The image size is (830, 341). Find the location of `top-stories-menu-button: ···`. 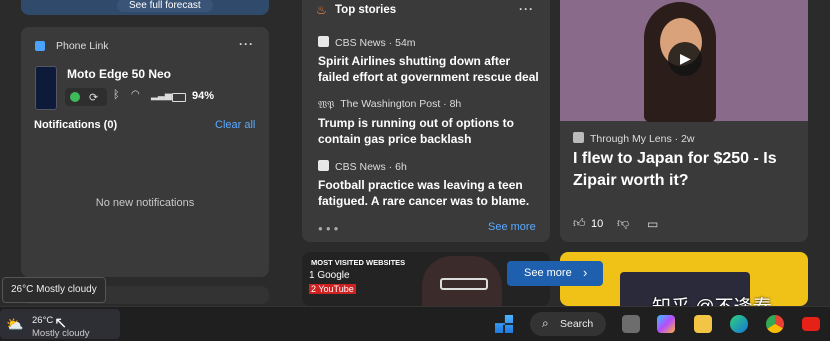

top-stories-menu-button: ··· is located at coordinates (526, 9).